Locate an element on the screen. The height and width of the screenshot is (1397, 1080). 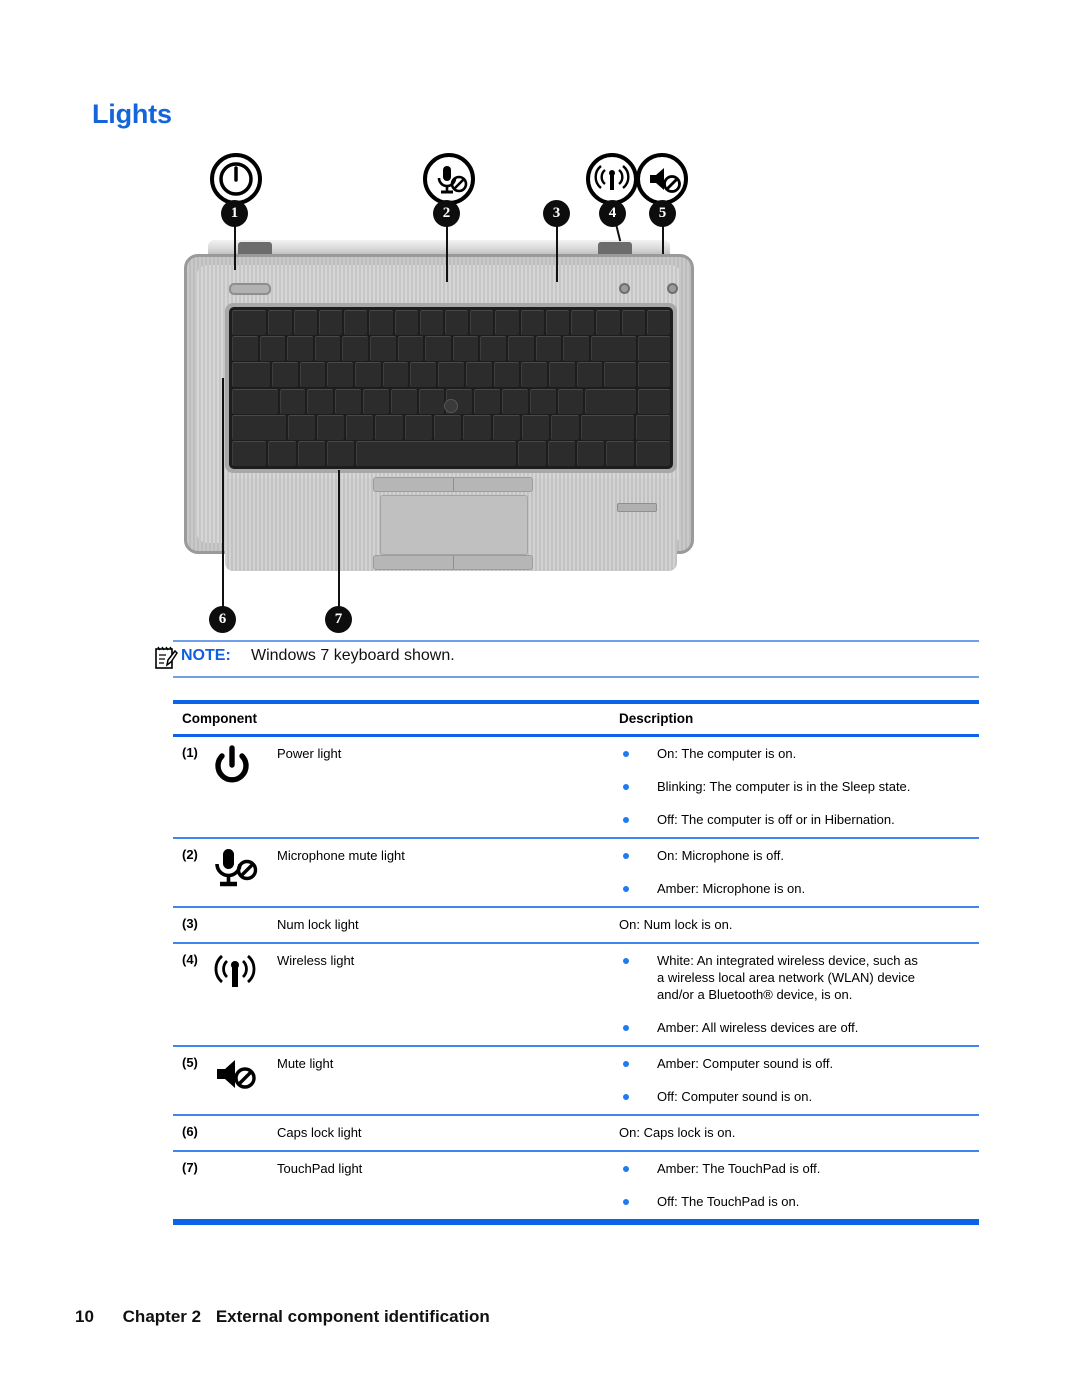
note-body: NOTE: Windows 7 keyboard shown. is located at coordinates (567, 659).